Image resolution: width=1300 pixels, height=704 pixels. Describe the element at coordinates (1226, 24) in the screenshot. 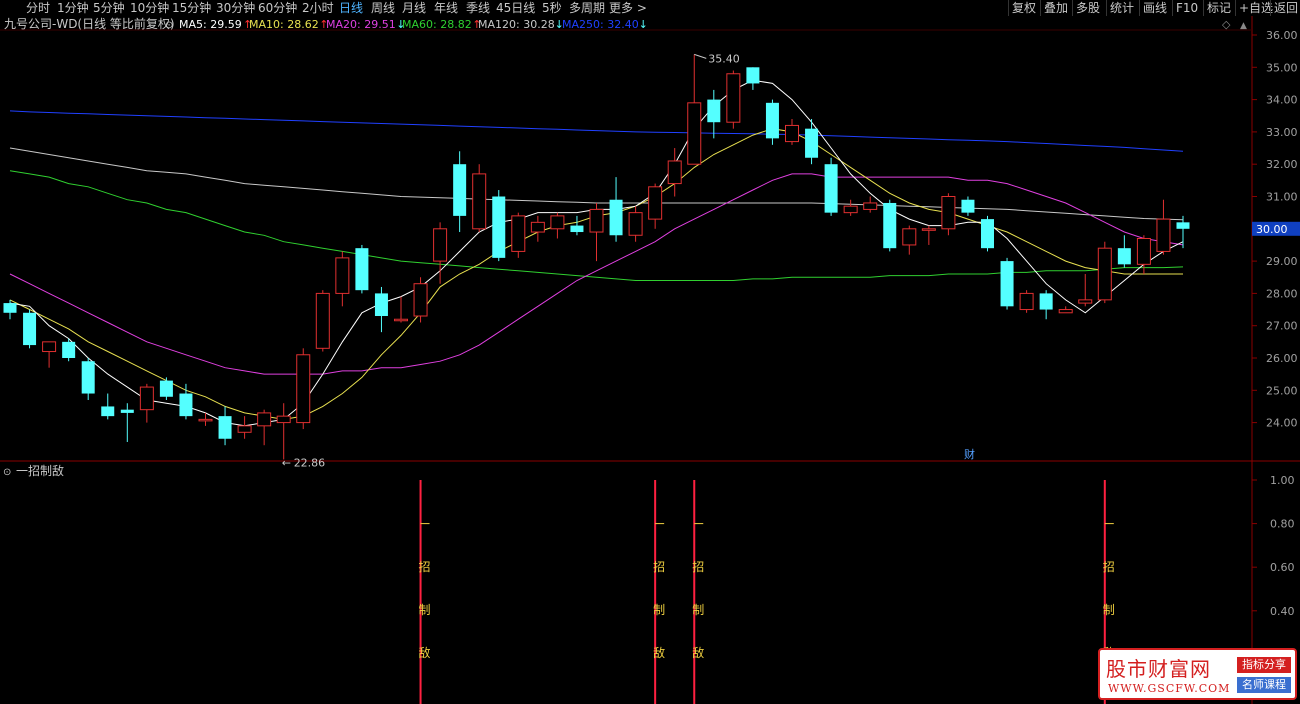

I see `diamond-icon: ◇` at that location.